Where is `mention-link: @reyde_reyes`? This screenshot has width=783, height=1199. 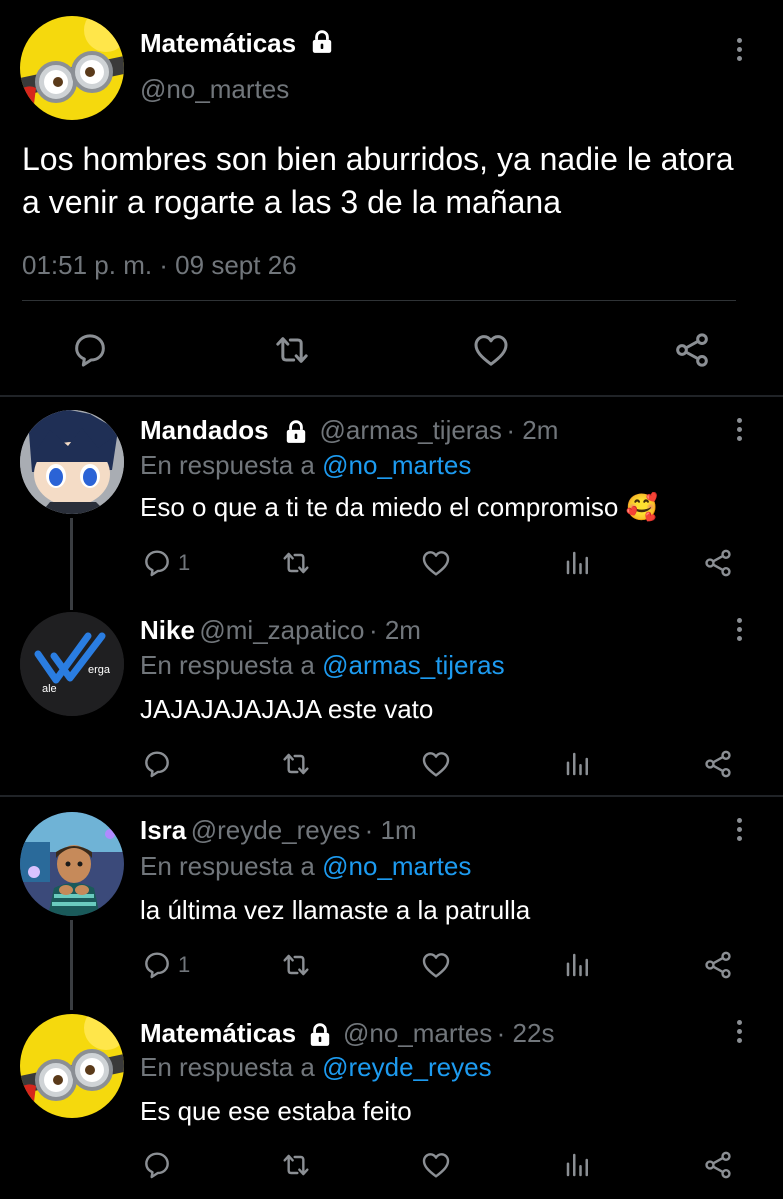
mention-link: @reyde_reyes is located at coordinates (406, 1067).